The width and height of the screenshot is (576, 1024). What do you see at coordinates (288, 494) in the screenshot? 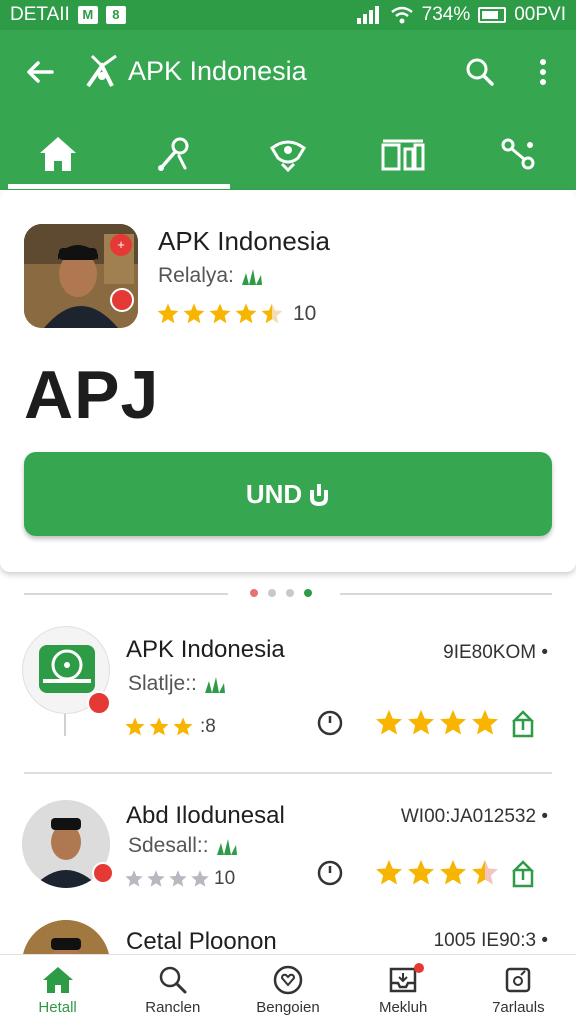
I see `install-button: UND` at bounding box center [288, 494].